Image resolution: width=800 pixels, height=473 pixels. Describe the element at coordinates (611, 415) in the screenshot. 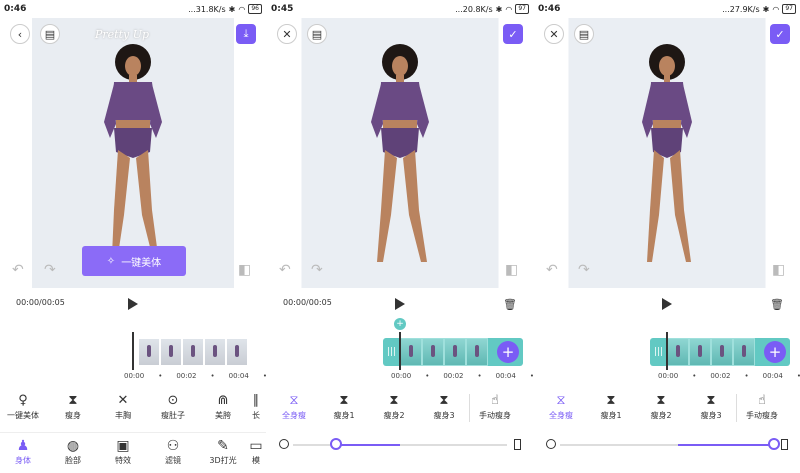

I see `tool-label: 瘦身1` at that location.